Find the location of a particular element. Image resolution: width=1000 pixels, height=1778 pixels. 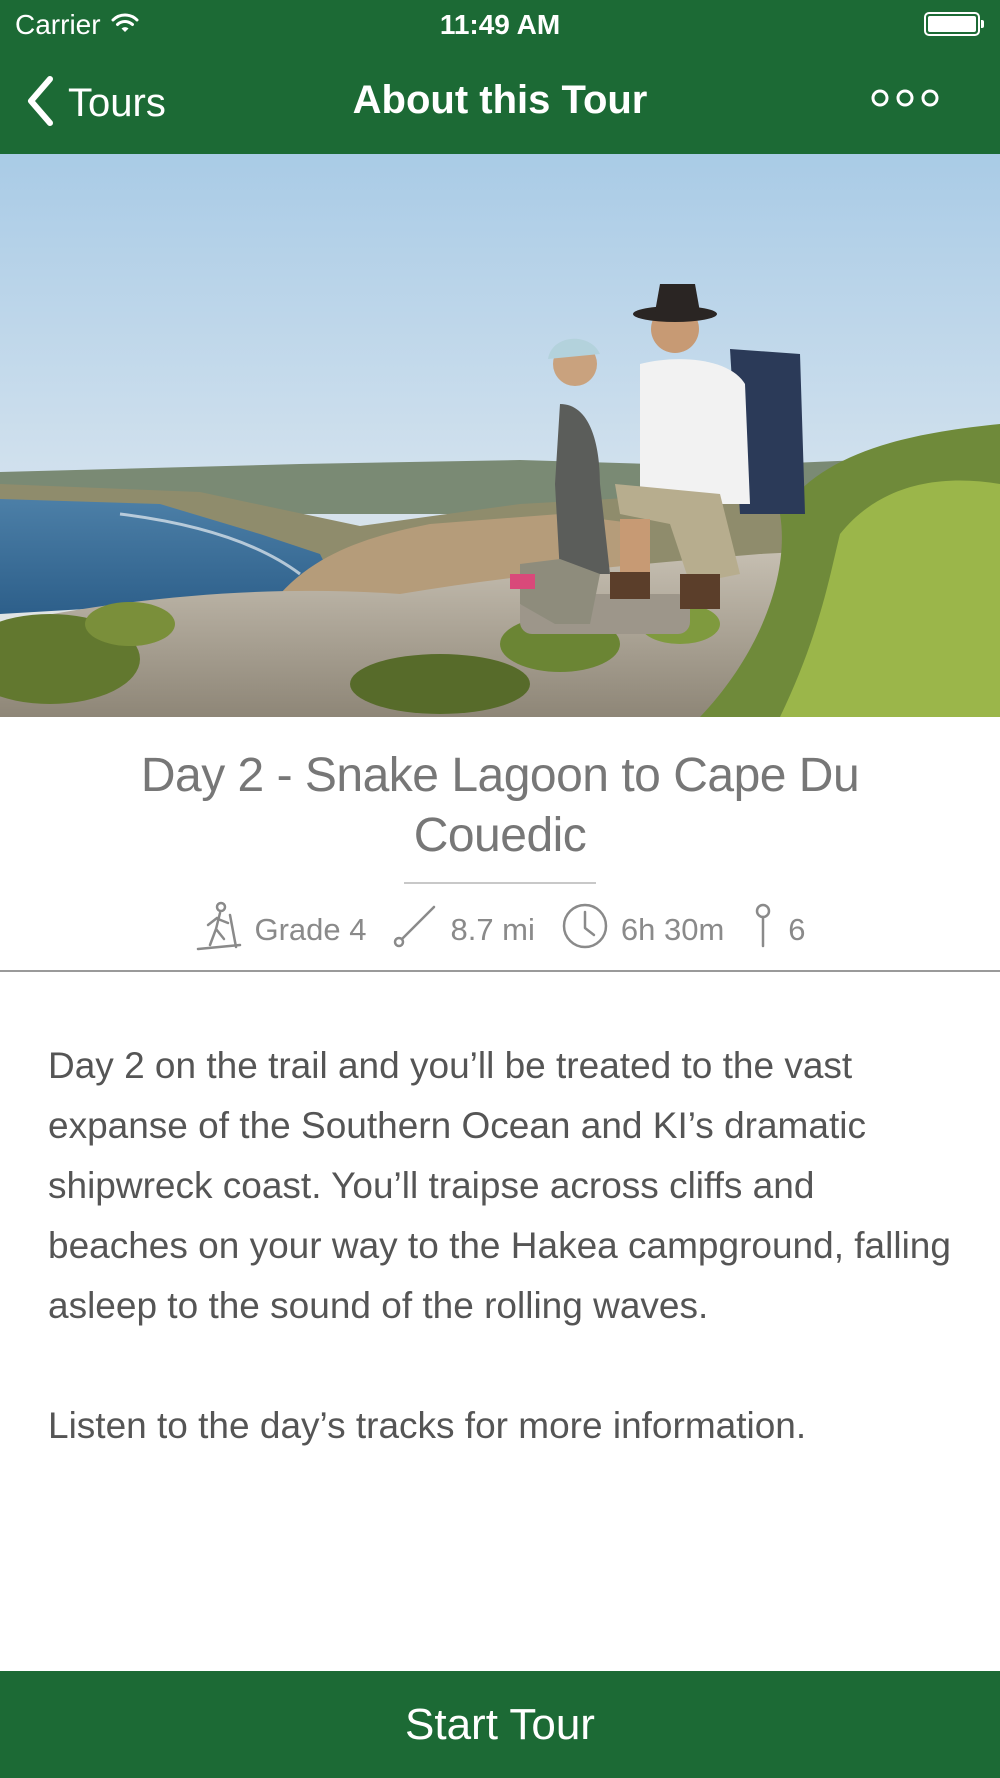

battery-icon is located at coordinates (954, 24).